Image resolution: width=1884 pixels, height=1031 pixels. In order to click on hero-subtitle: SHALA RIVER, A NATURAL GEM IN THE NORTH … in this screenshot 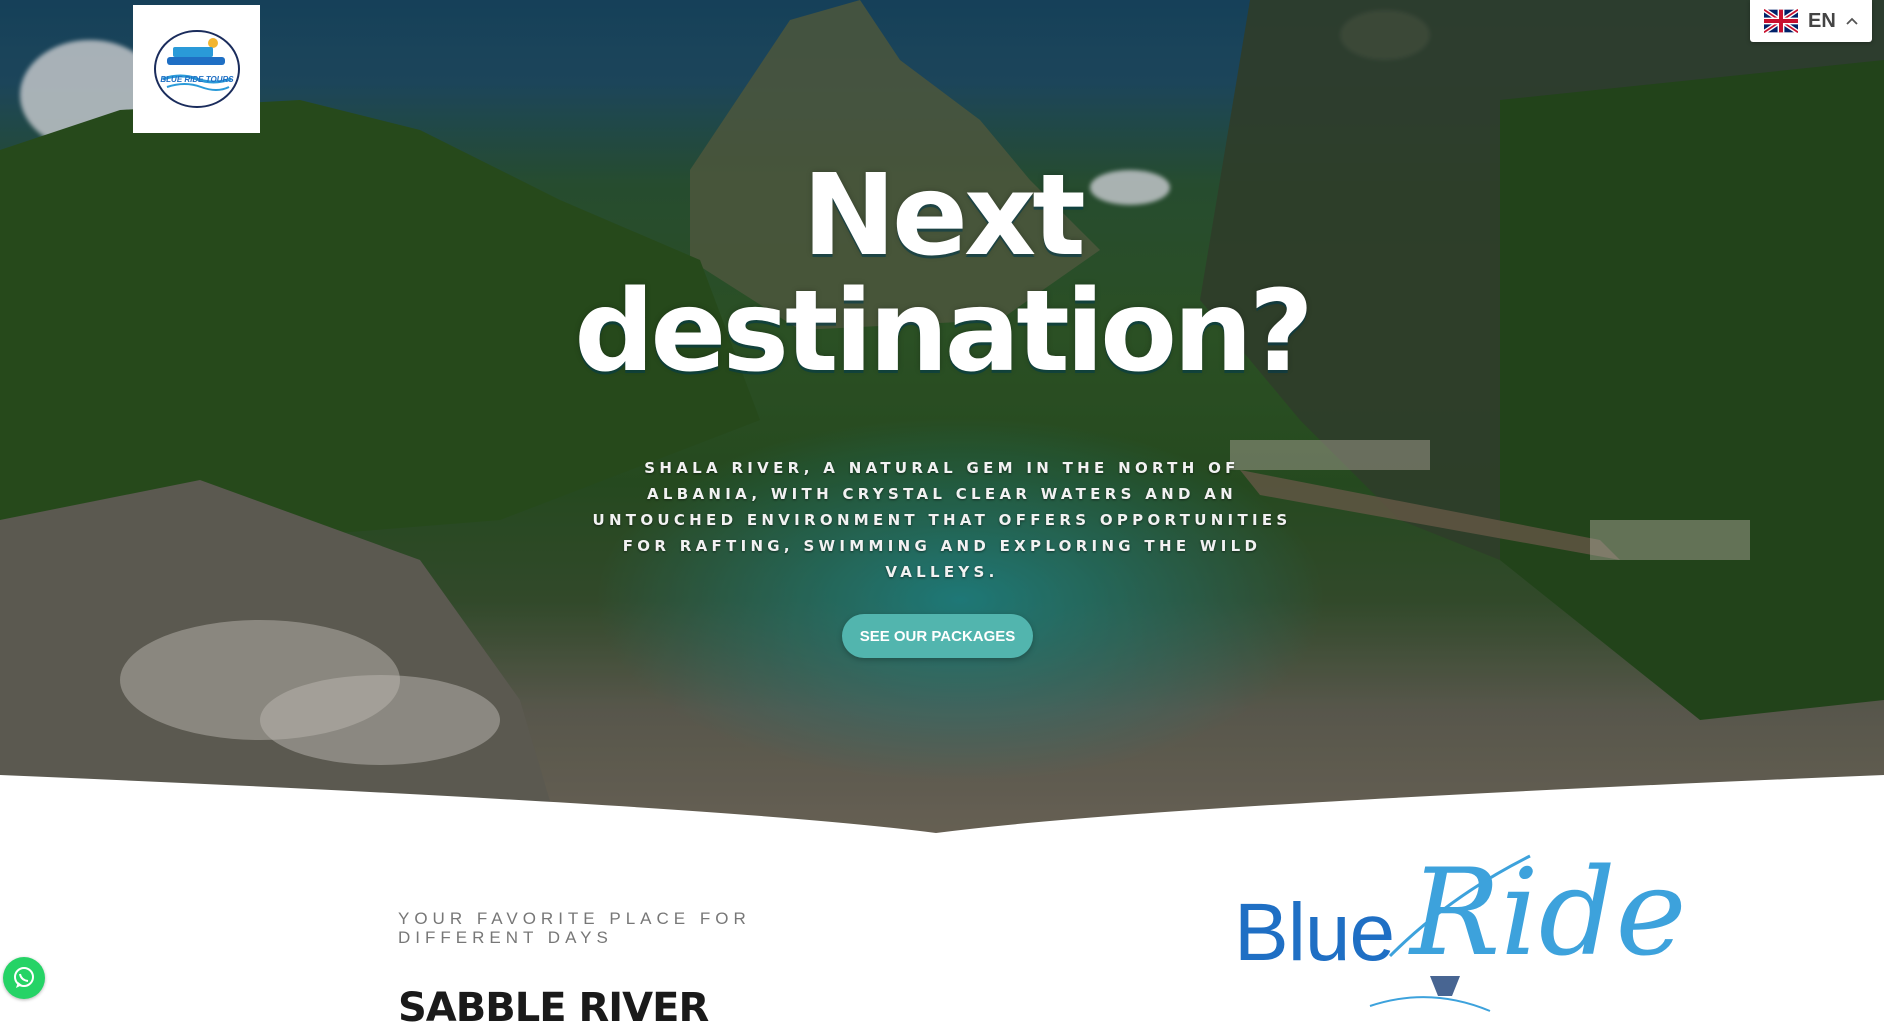, I will do `click(942, 520)`.